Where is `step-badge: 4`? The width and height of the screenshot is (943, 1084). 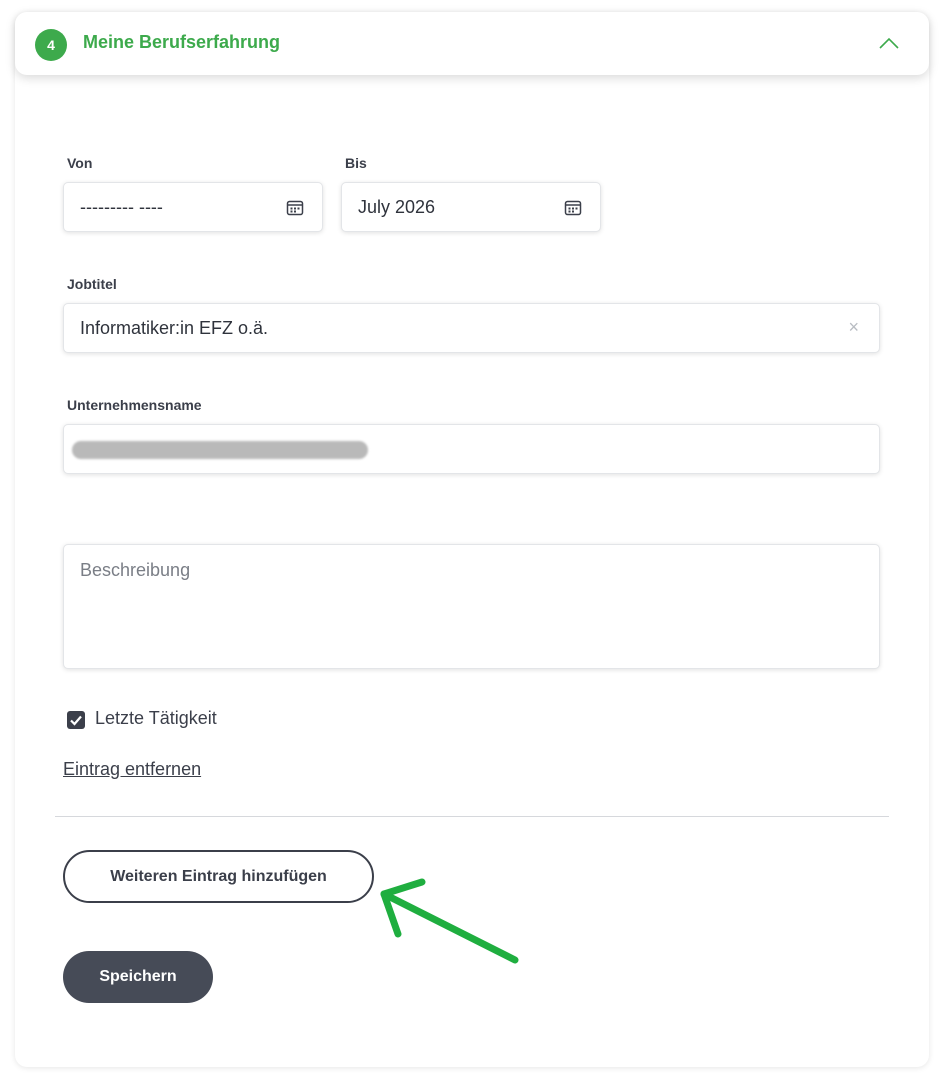 step-badge: 4 is located at coordinates (51, 45).